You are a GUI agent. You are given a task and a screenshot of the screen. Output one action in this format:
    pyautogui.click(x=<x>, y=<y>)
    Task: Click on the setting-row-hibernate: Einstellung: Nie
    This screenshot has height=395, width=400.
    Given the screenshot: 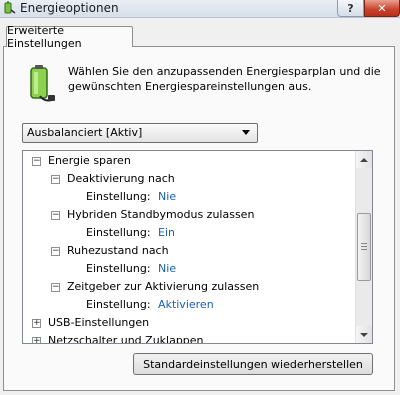 What is the action you would take?
    pyautogui.click(x=131, y=269)
    